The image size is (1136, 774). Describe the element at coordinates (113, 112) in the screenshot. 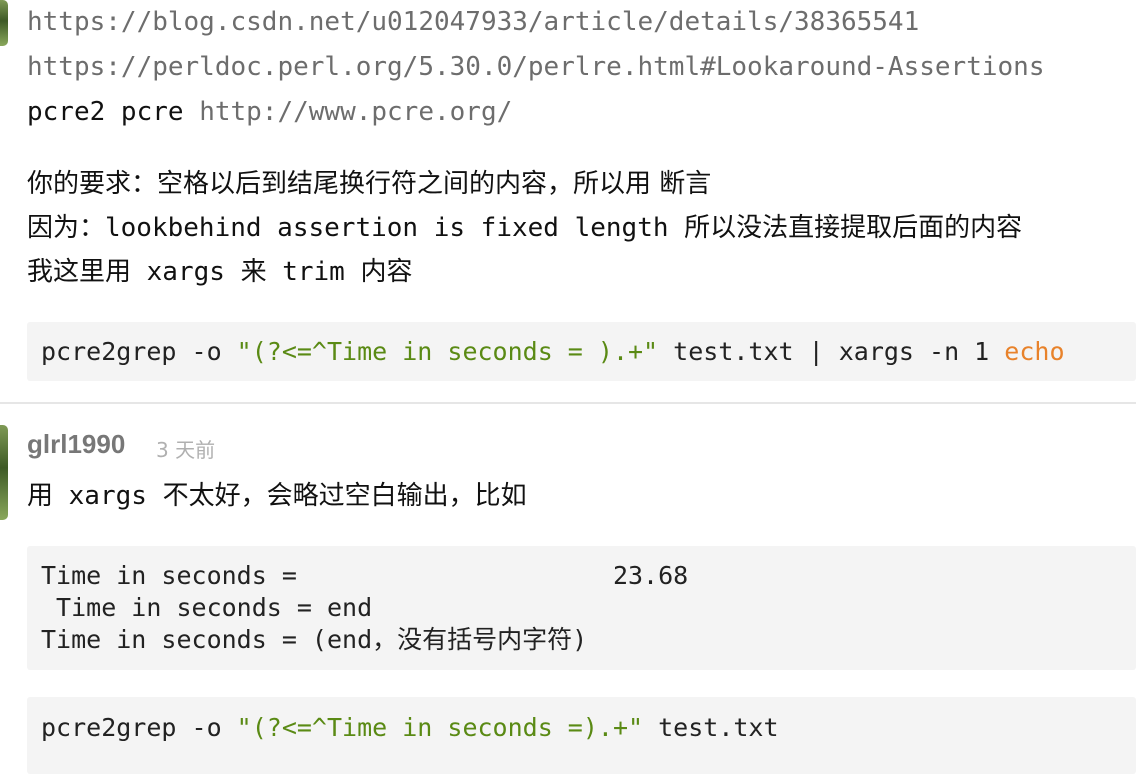

I see `pcre-label: pcre2 pcre` at that location.